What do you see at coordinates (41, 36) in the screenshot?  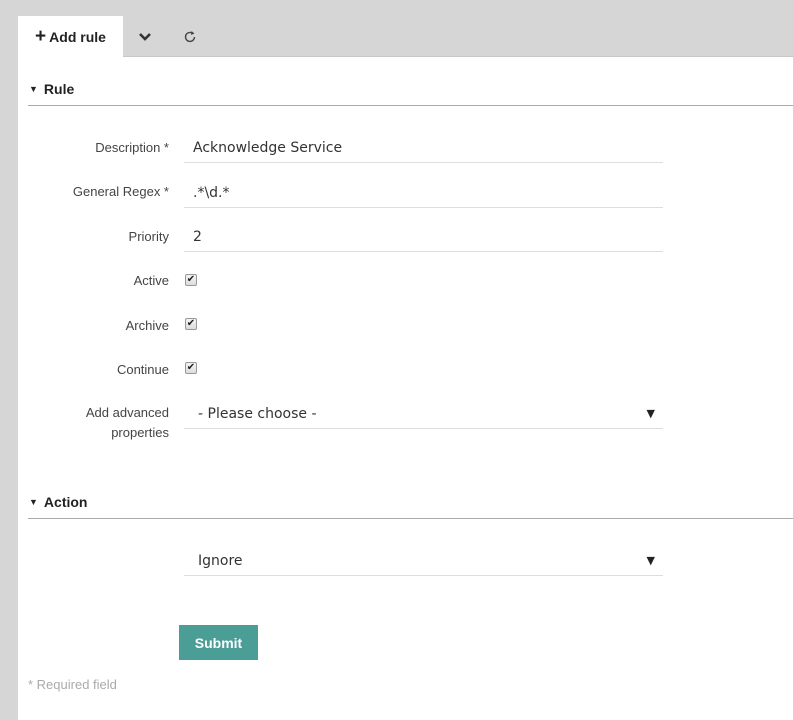 I see `plus-icon: +` at bounding box center [41, 36].